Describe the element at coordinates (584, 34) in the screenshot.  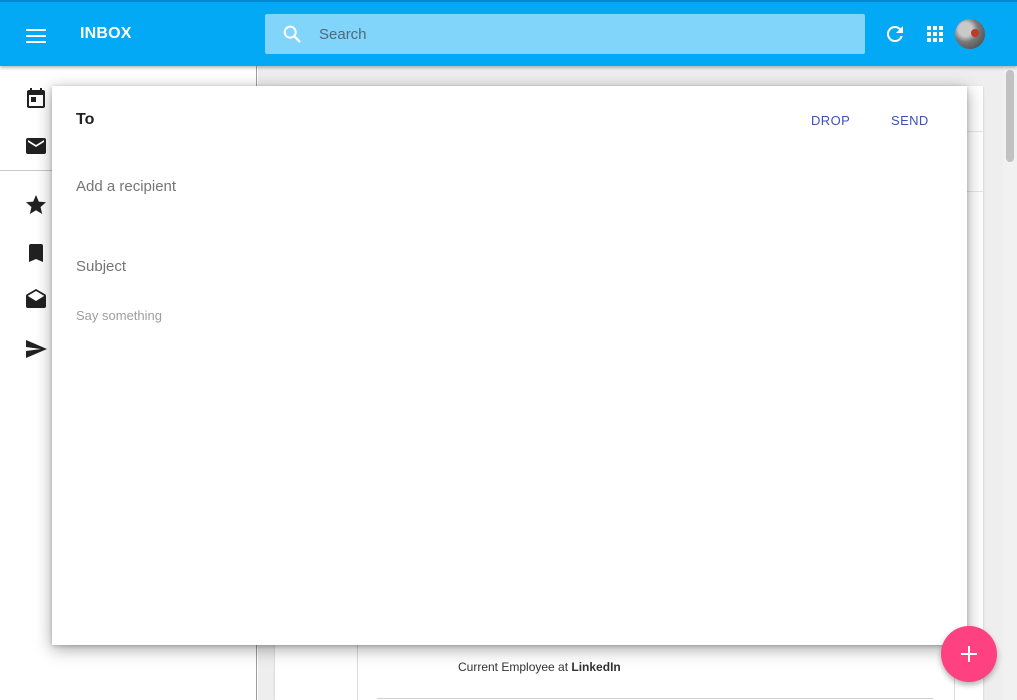
I see `search-input` at that location.